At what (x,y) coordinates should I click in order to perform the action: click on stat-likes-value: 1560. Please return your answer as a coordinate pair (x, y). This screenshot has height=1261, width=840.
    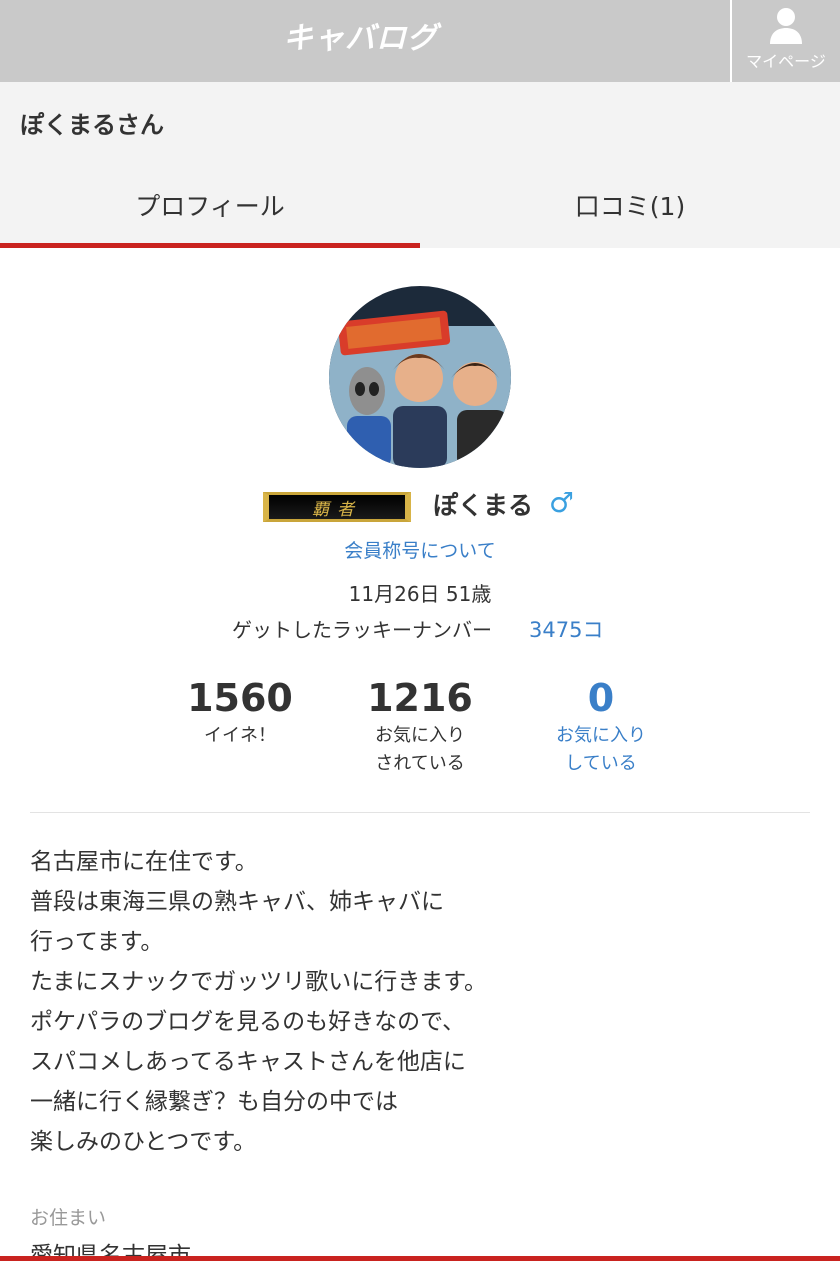
    Looking at the image, I should click on (240, 698).